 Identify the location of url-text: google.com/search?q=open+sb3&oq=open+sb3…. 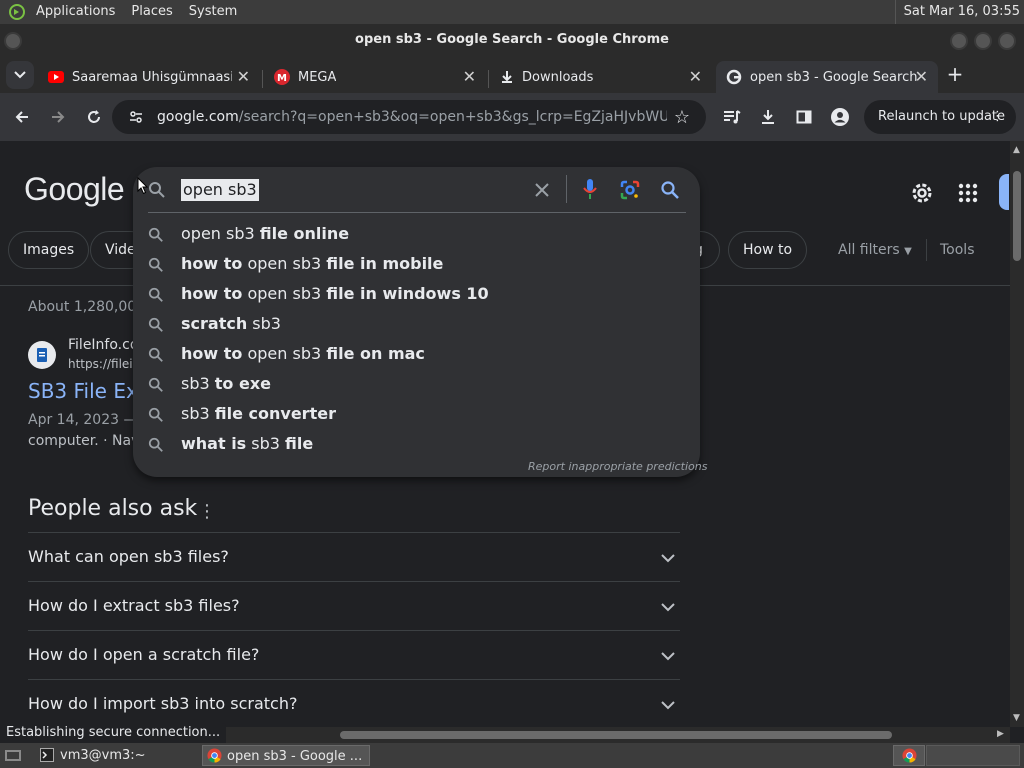
(412, 117).